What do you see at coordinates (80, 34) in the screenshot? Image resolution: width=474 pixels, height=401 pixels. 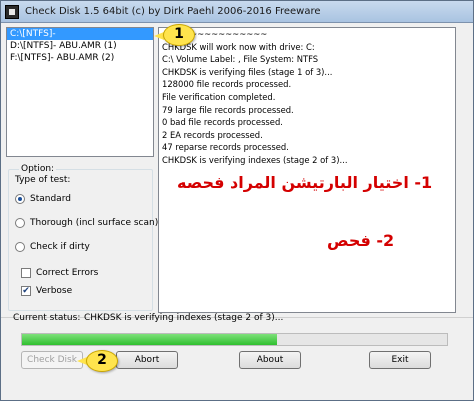 I see `drive-item-c: C:\[NTFS]-` at bounding box center [80, 34].